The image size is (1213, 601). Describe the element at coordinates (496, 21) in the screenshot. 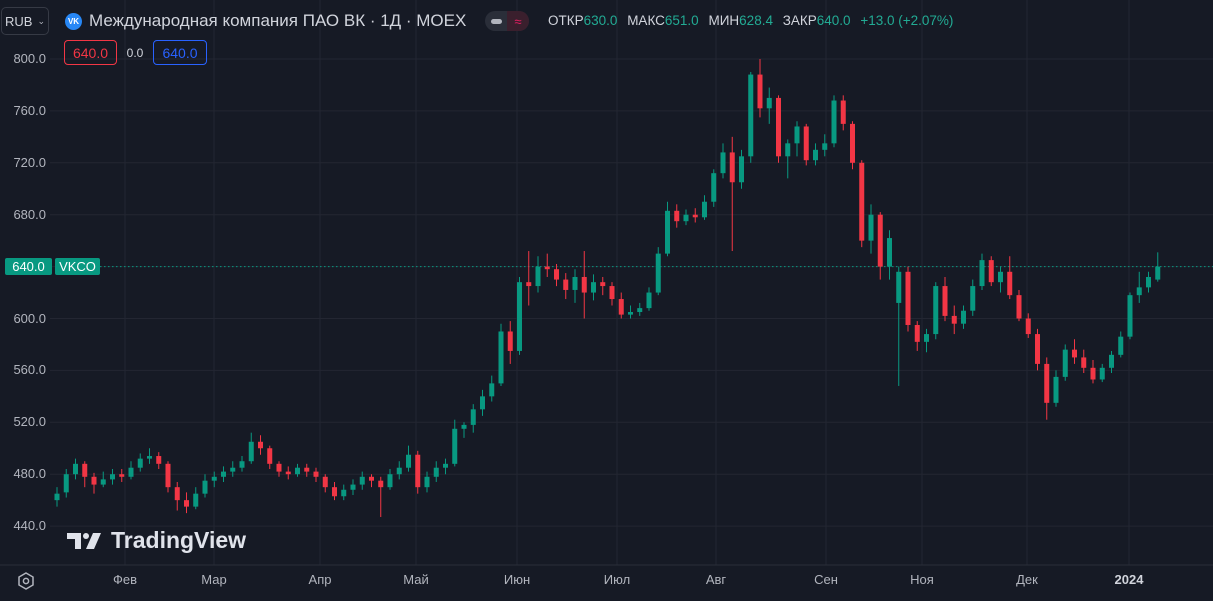

I see `hide-icon` at that location.